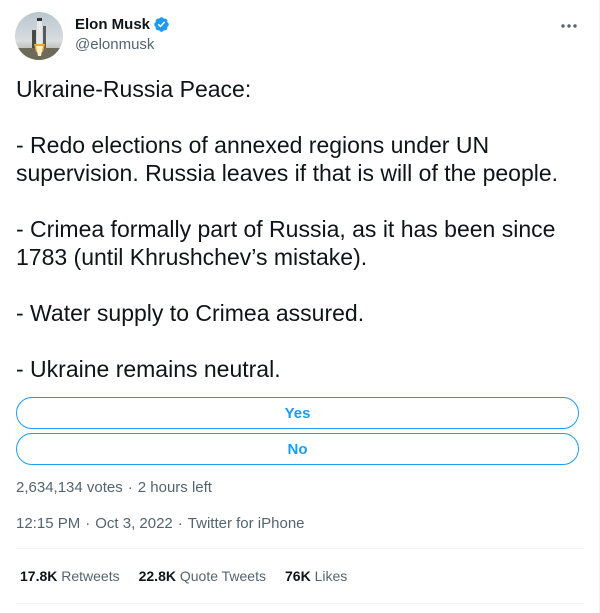 The width and height of the screenshot is (600, 613). I want to click on retweets-stat: 17.8K Retweets, so click(70, 576).